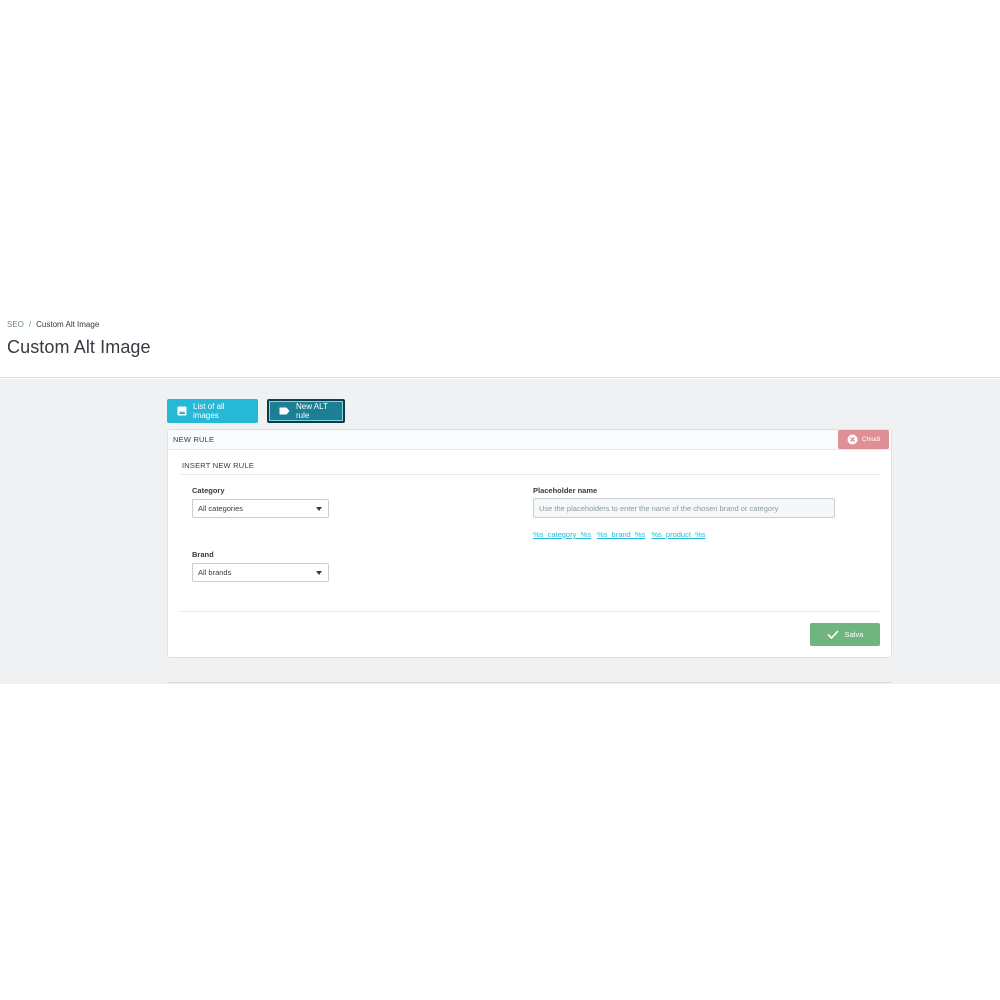 The image size is (1000, 1000). What do you see at coordinates (221, 508) in the screenshot?
I see `category-select-value: All categories` at bounding box center [221, 508].